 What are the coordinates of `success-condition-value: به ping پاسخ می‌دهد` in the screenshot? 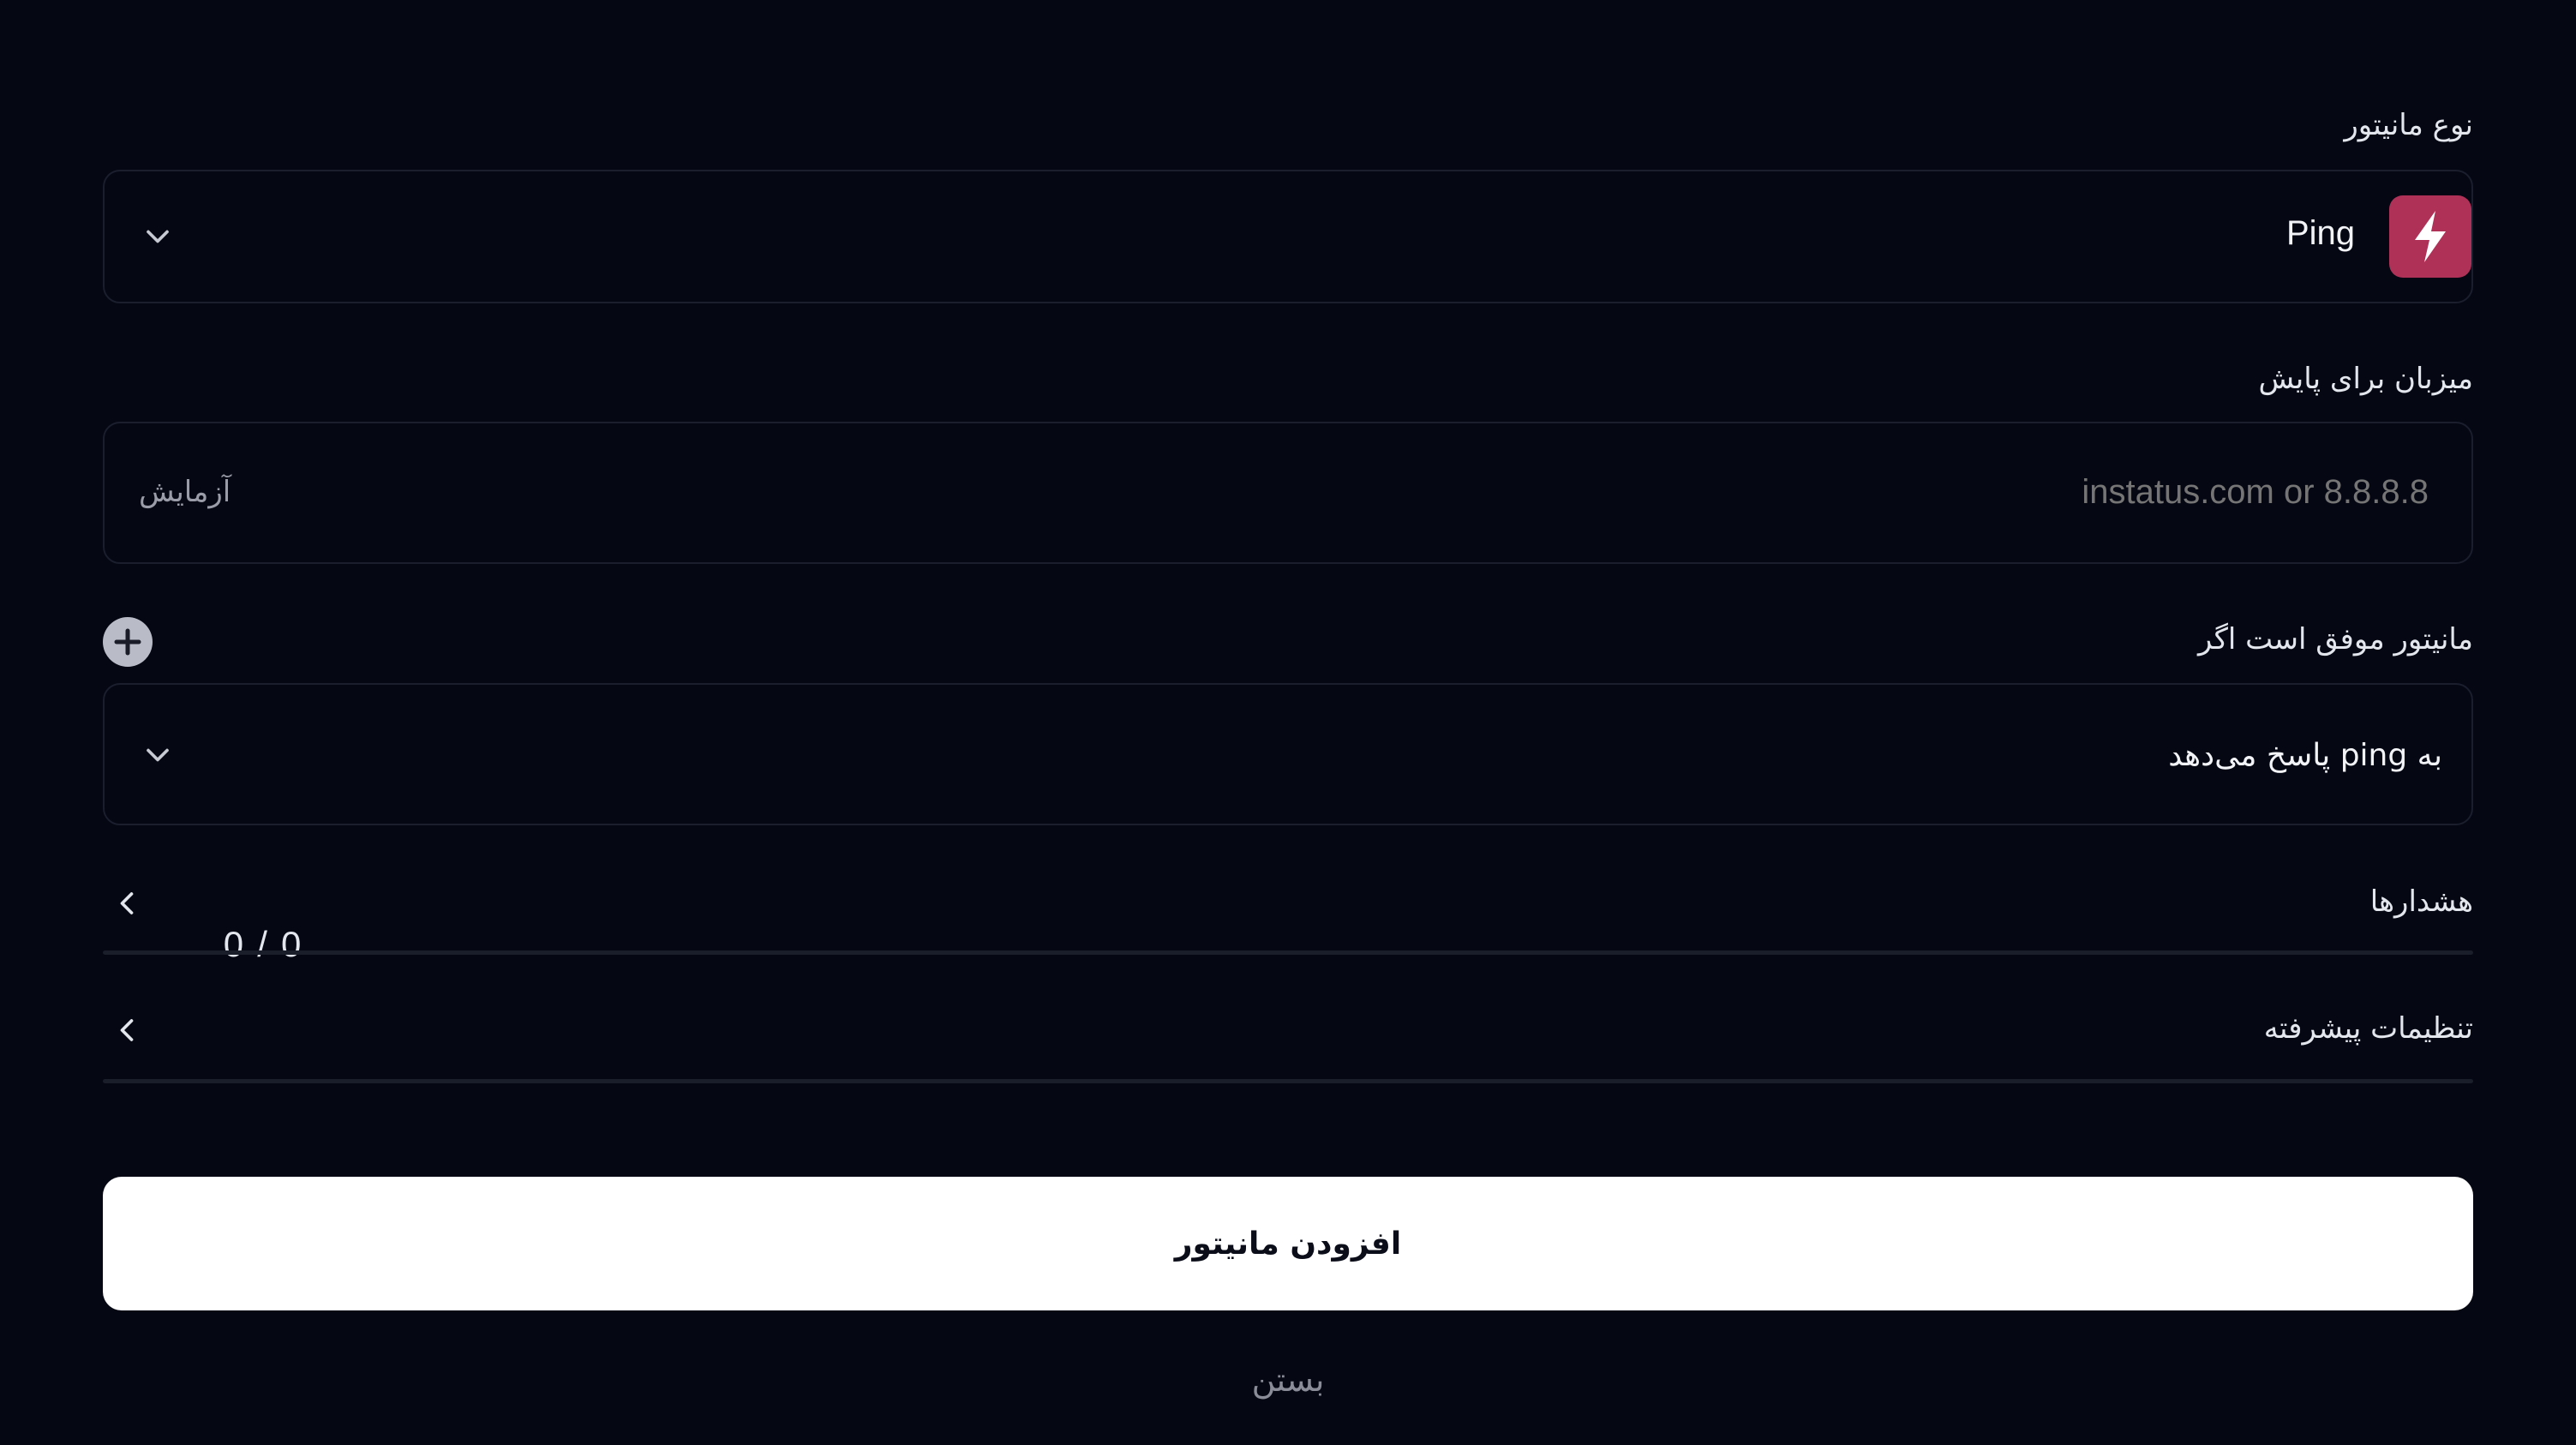 It's located at (2305, 755).